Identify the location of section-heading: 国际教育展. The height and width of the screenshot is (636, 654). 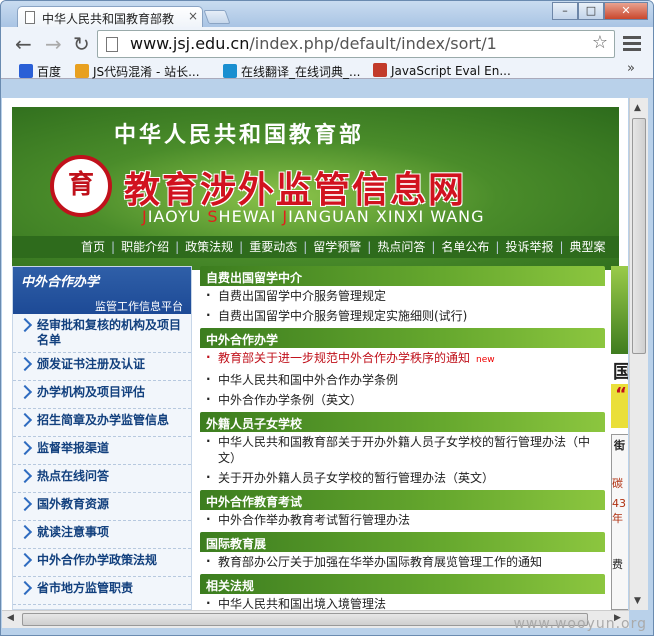
(402, 542).